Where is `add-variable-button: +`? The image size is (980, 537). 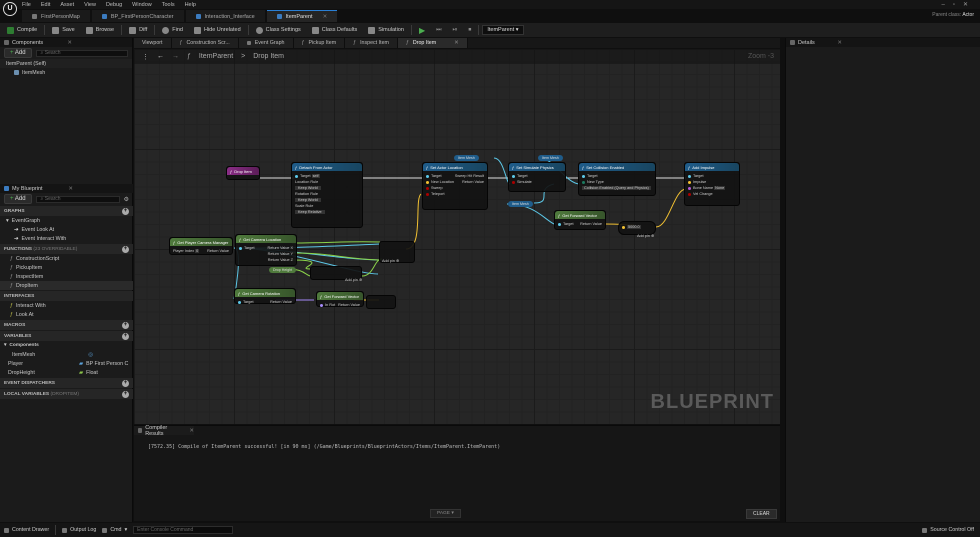
add-variable-button: + is located at coordinates (125, 336).